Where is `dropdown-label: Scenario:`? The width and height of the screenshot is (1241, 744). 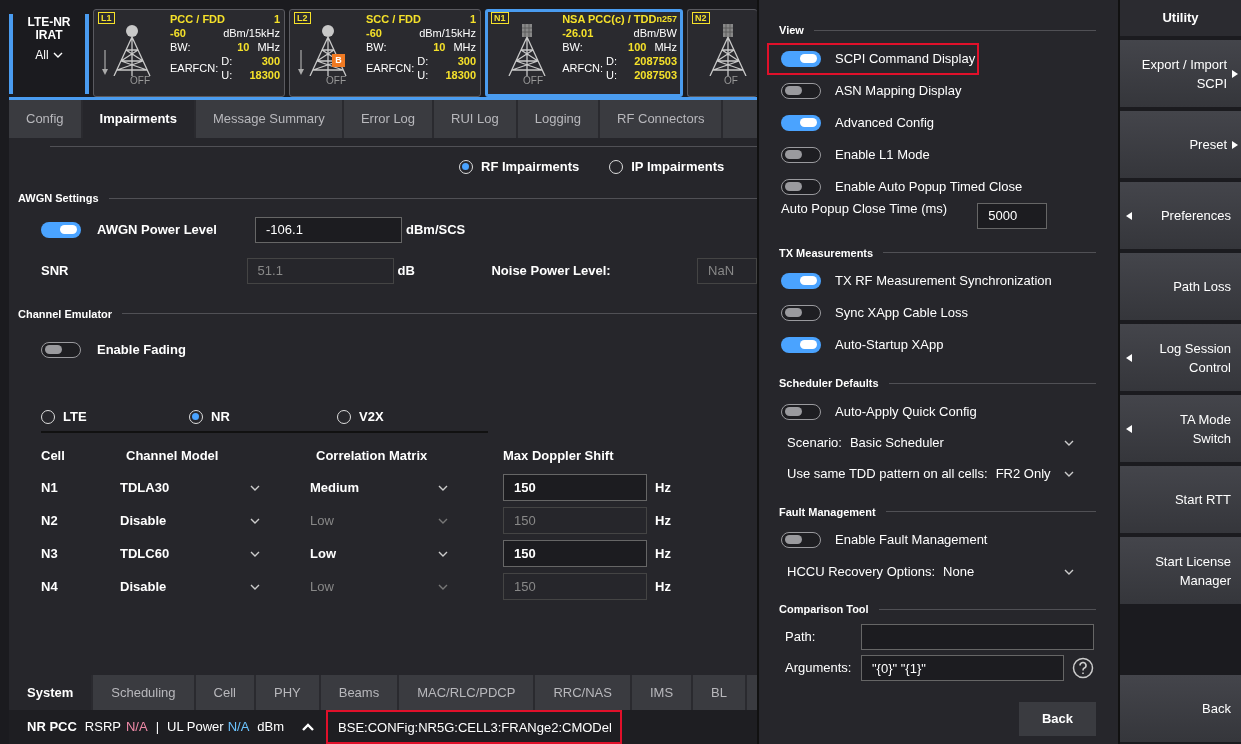 dropdown-label: Scenario: is located at coordinates (814, 443).